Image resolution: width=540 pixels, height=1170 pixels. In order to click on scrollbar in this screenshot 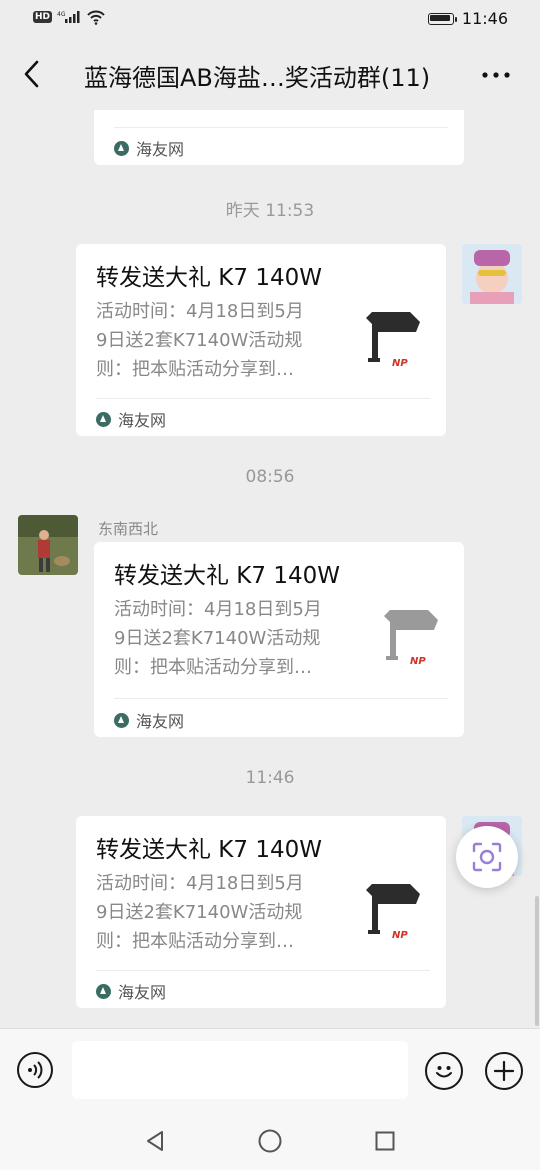, I will do `click(537, 961)`.